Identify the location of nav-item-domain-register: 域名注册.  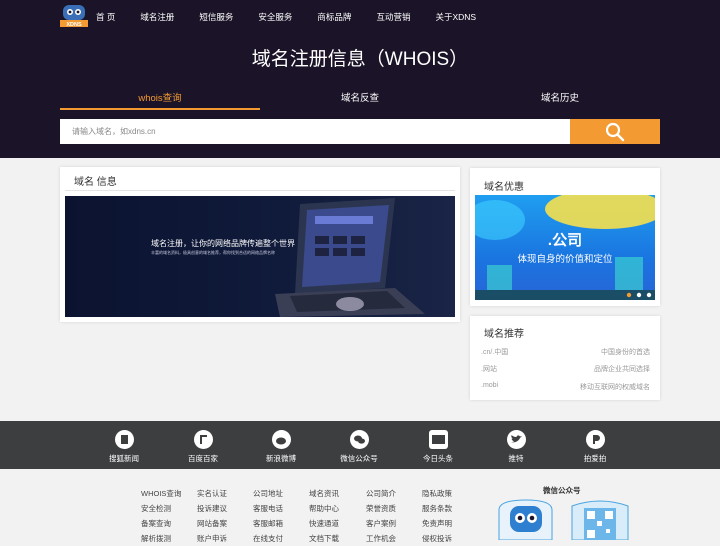
(157, 17).